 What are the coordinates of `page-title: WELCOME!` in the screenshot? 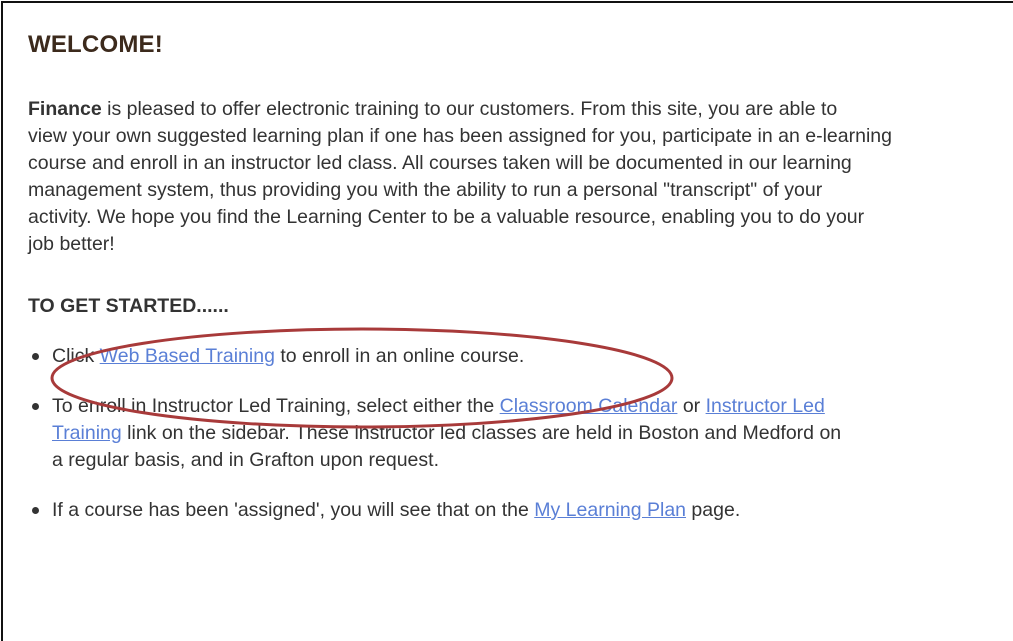 It's located at (95, 44).